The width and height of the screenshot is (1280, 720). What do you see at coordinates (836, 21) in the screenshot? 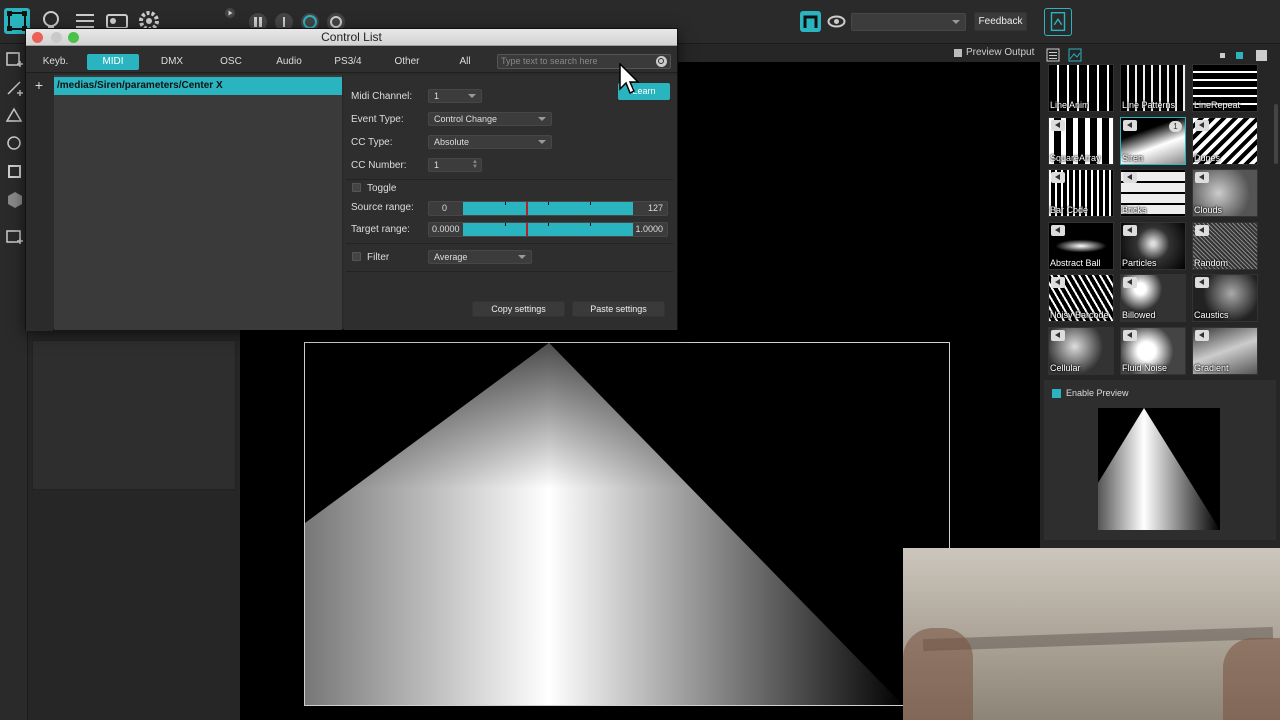
I see `eye-icon` at bounding box center [836, 21].